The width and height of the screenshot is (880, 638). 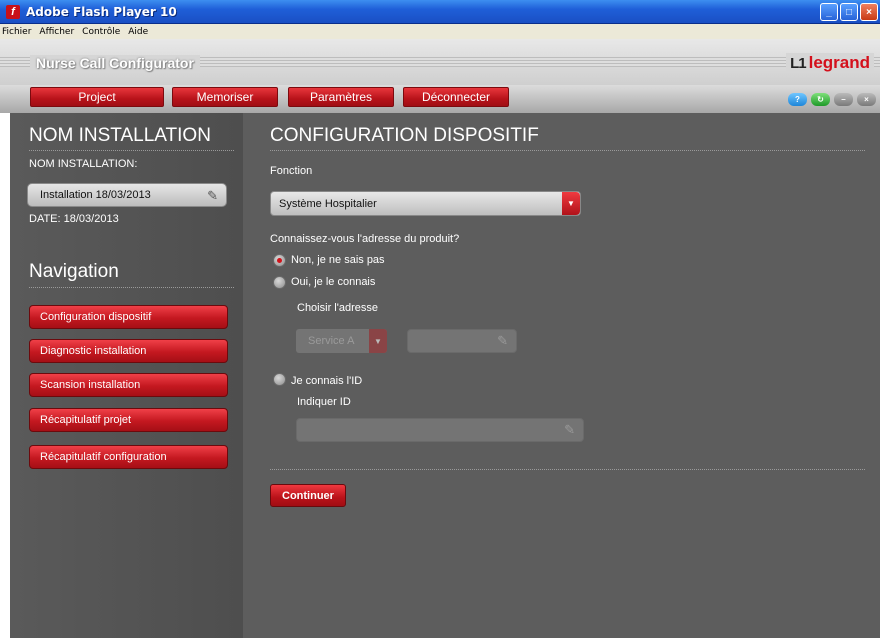 What do you see at coordinates (138, 32) in the screenshot?
I see `menu-aide: Aide` at bounding box center [138, 32].